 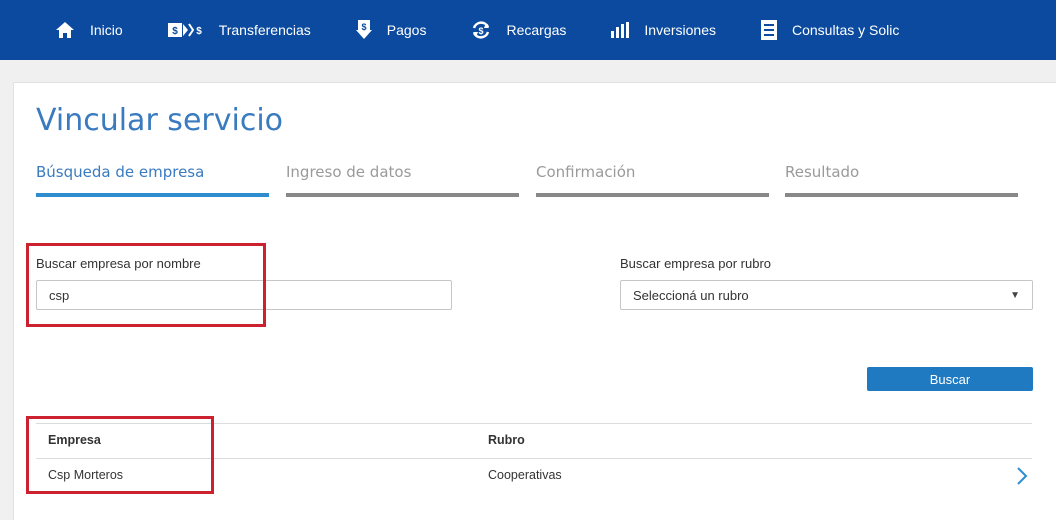 I want to click on page-title: Vincular servicio, so click(x=160, y=120).